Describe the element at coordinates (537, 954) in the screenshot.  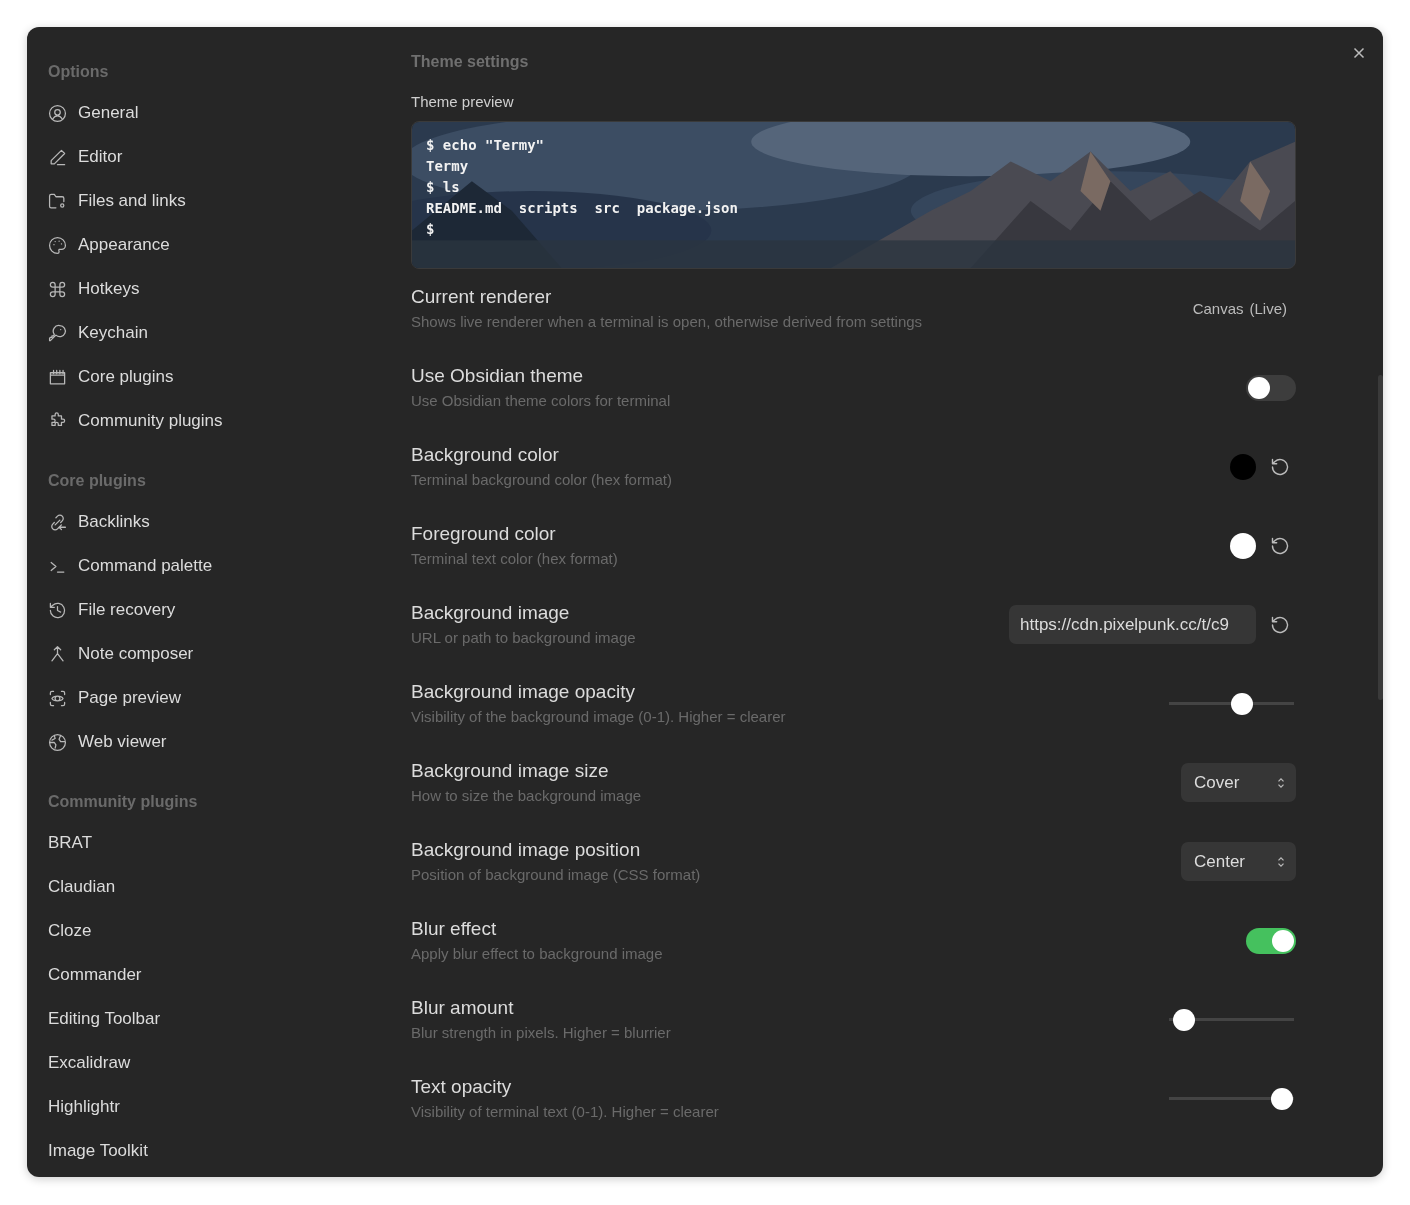
I see `setting-description: Apply blur effect to background image` at that location.